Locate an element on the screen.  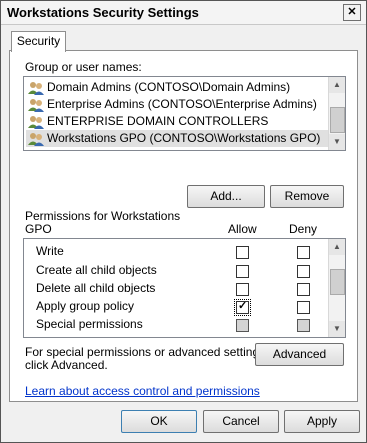
write-allow-checkbox is located at coordinates (242, 252).